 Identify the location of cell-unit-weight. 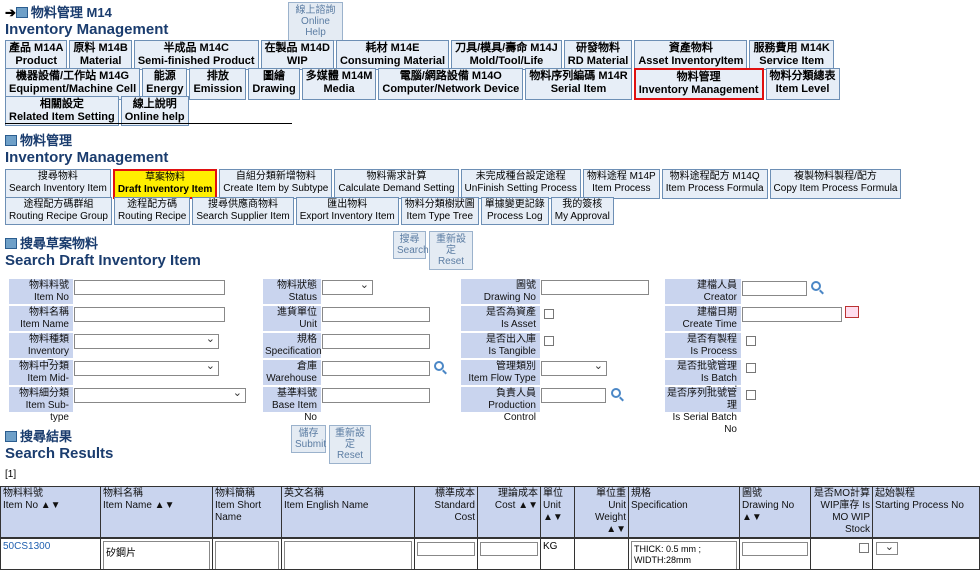
(601, 554).